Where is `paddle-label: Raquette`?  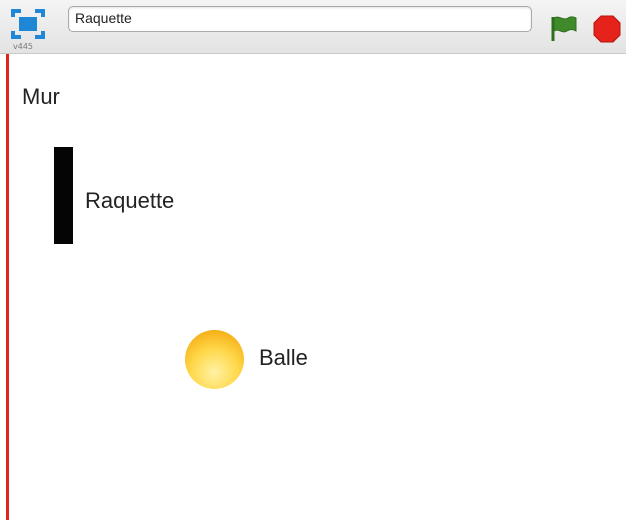 paddle-label: Raquette is located at coordinates (130, 200).